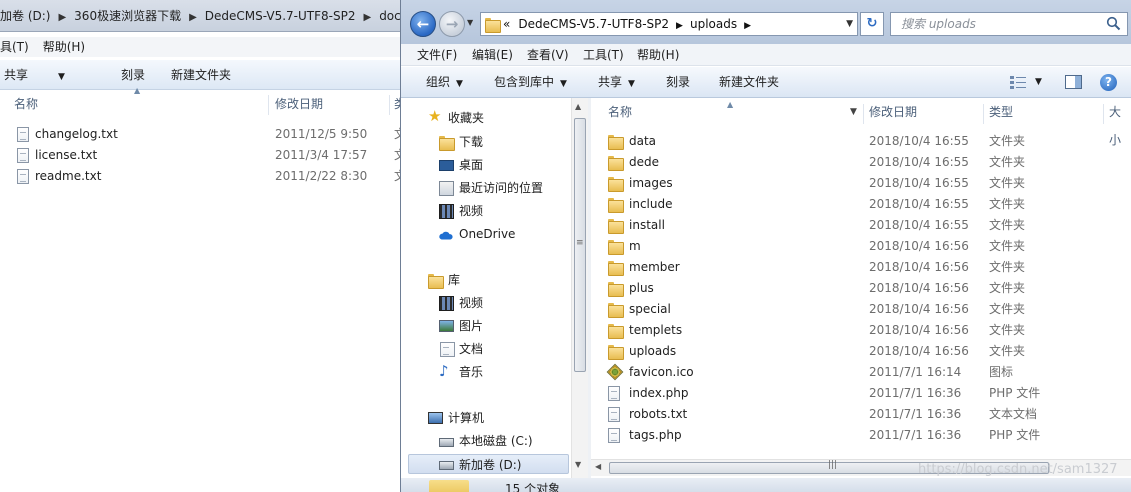  I want to click on nav-favorites: ★ 收藏夹, so click(483, 118).